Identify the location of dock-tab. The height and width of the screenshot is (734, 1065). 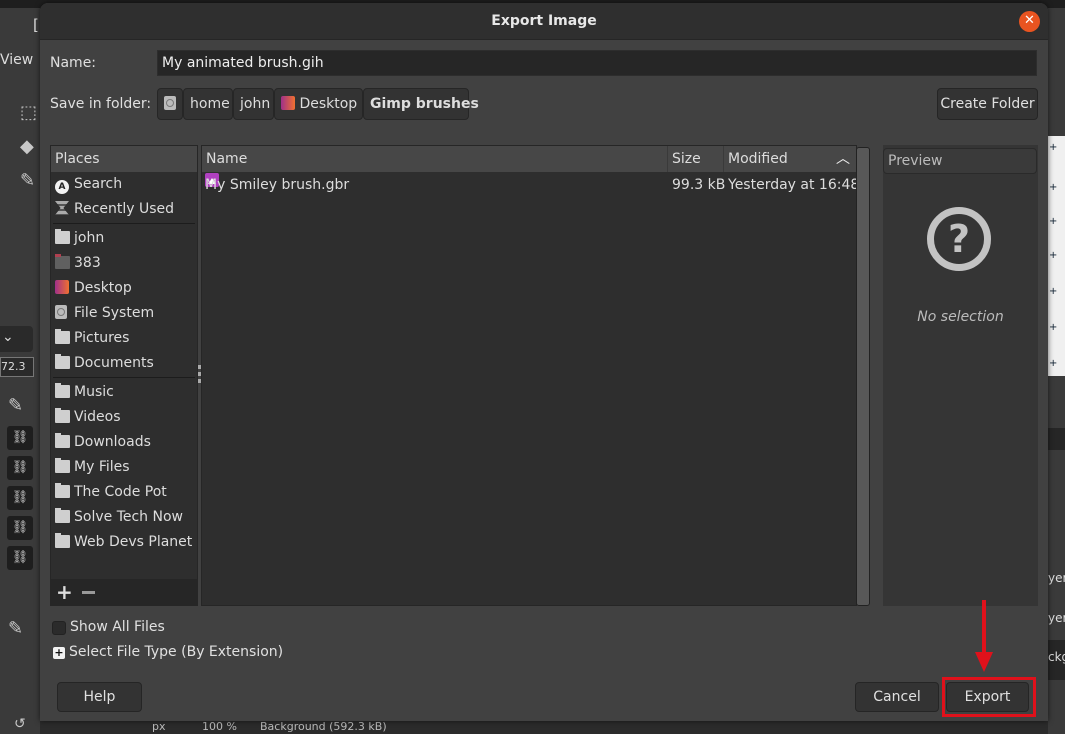
(1056, 439).